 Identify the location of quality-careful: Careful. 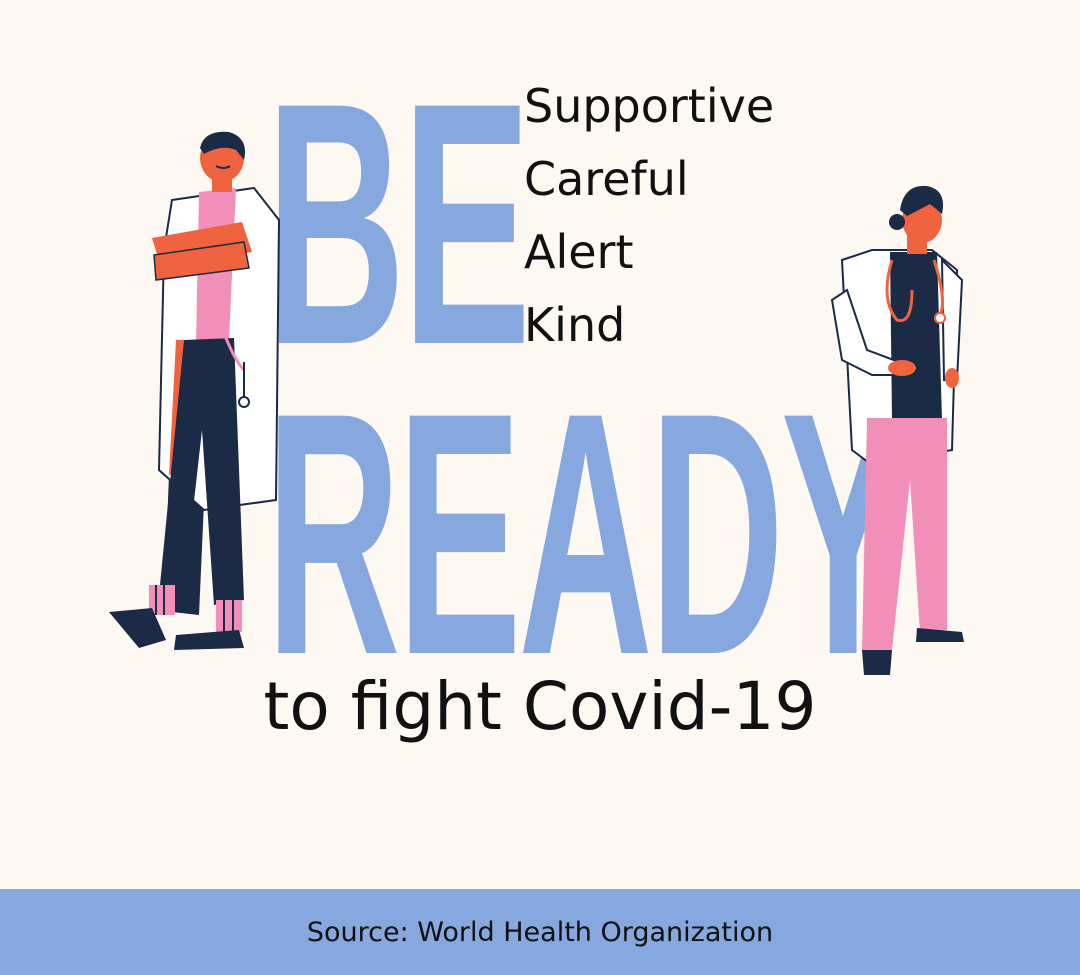
(606, 179).